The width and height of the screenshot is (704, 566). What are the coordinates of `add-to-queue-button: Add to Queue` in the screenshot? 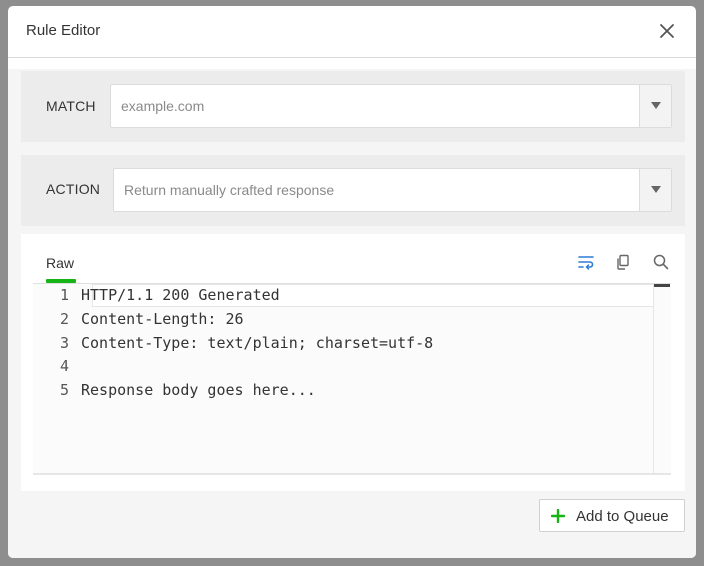 It's located at (612, 515).